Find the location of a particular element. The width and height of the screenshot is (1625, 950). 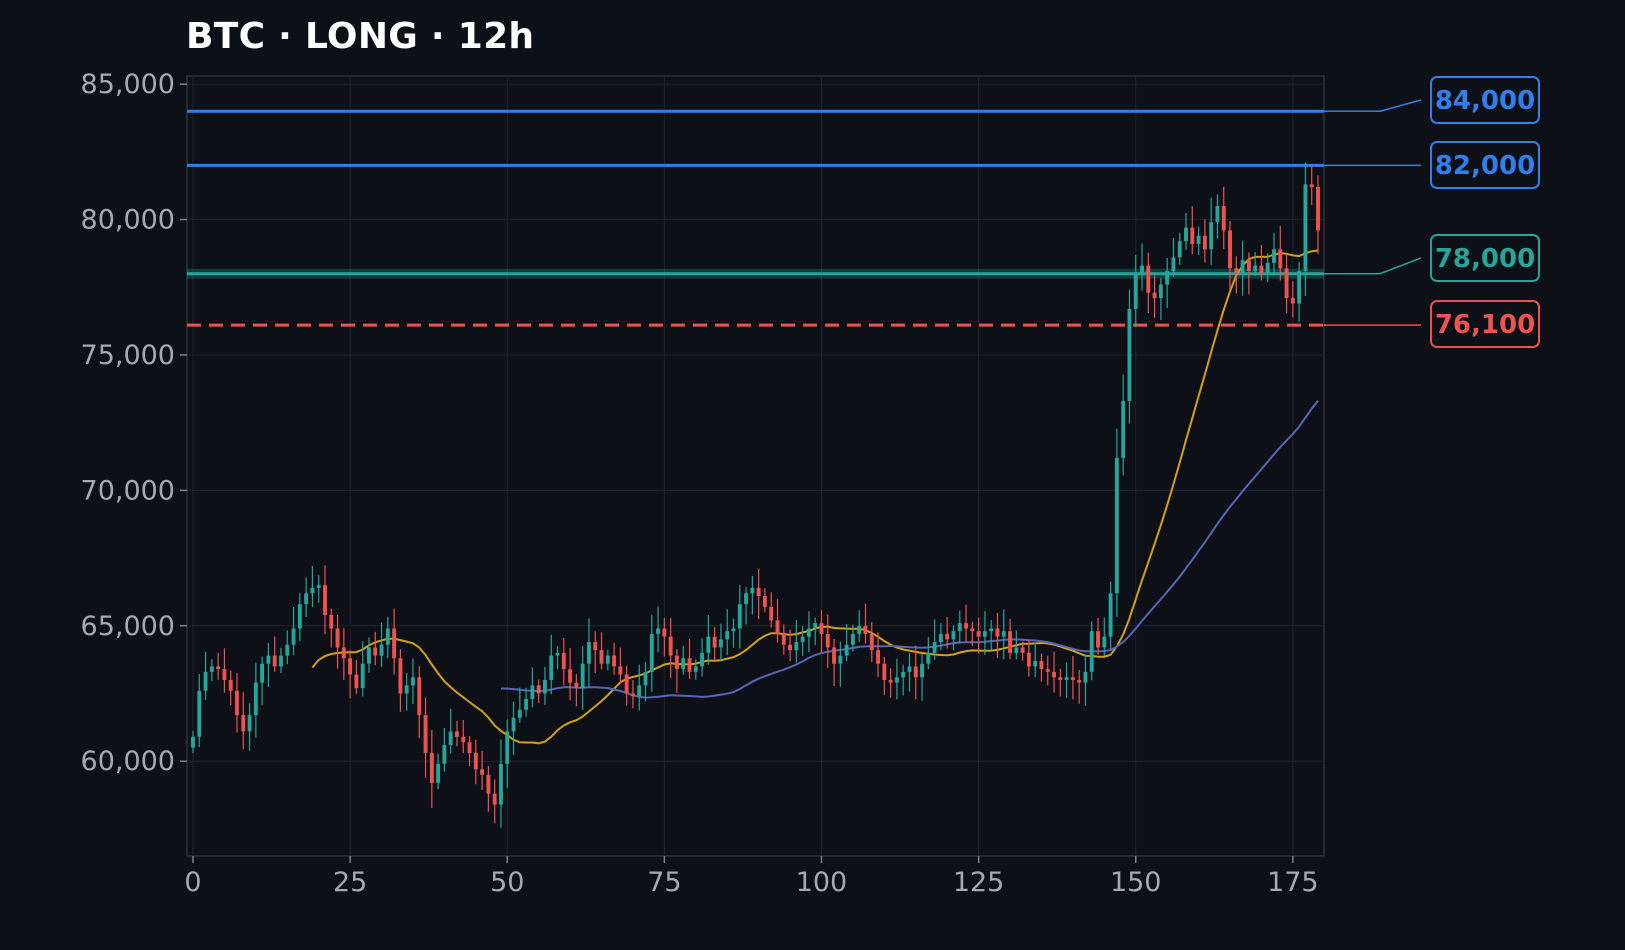

level-label-84000: 84,000 is located at coordinates (1485, 101).